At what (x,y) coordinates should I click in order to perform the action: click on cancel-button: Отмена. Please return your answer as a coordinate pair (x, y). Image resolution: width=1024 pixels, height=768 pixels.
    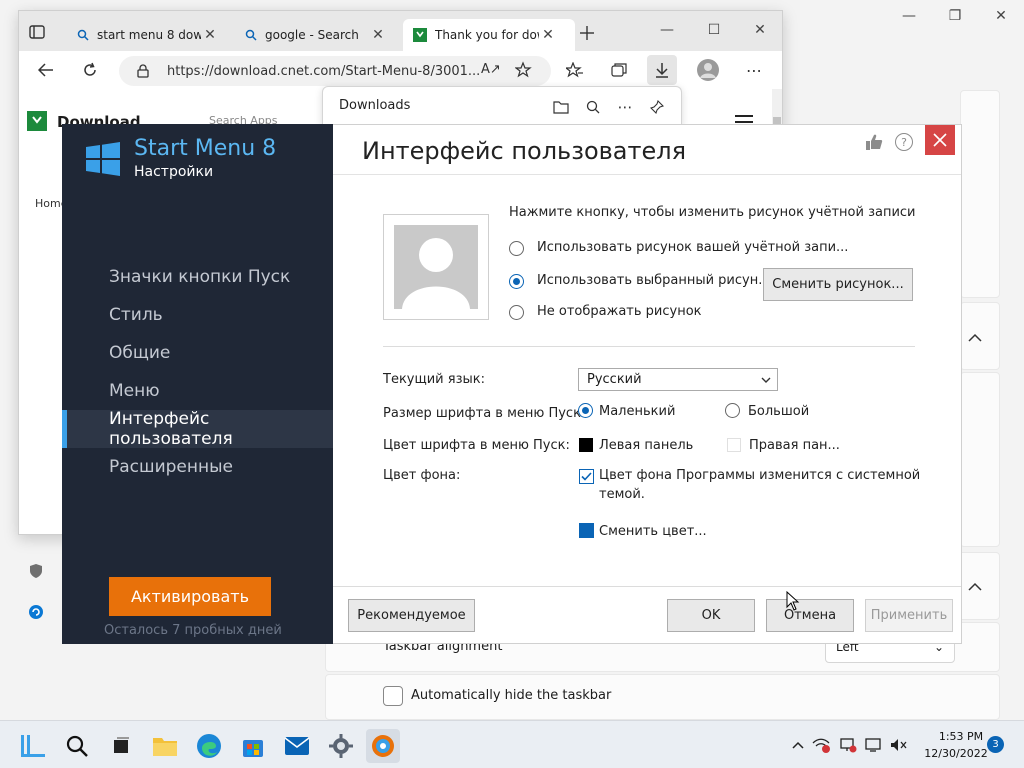
    Looking at the image, I should click on (810, 615).